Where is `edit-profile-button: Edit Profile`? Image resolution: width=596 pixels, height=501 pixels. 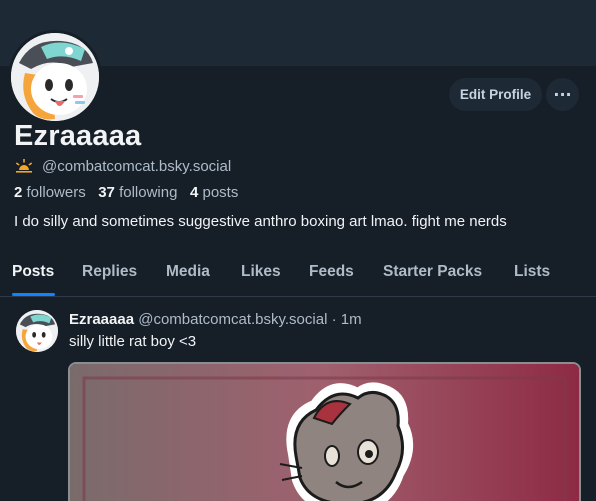
edit-profile-button: Edit Profile is located at coordinates (495, 94).